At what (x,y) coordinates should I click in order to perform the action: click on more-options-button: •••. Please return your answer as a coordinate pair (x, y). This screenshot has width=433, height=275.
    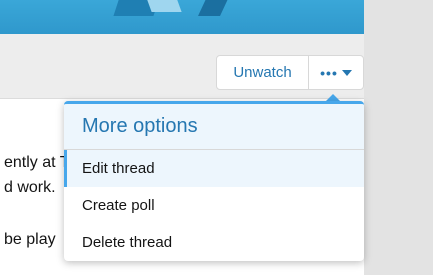
    Looking at the image, I should click on (336, 72).